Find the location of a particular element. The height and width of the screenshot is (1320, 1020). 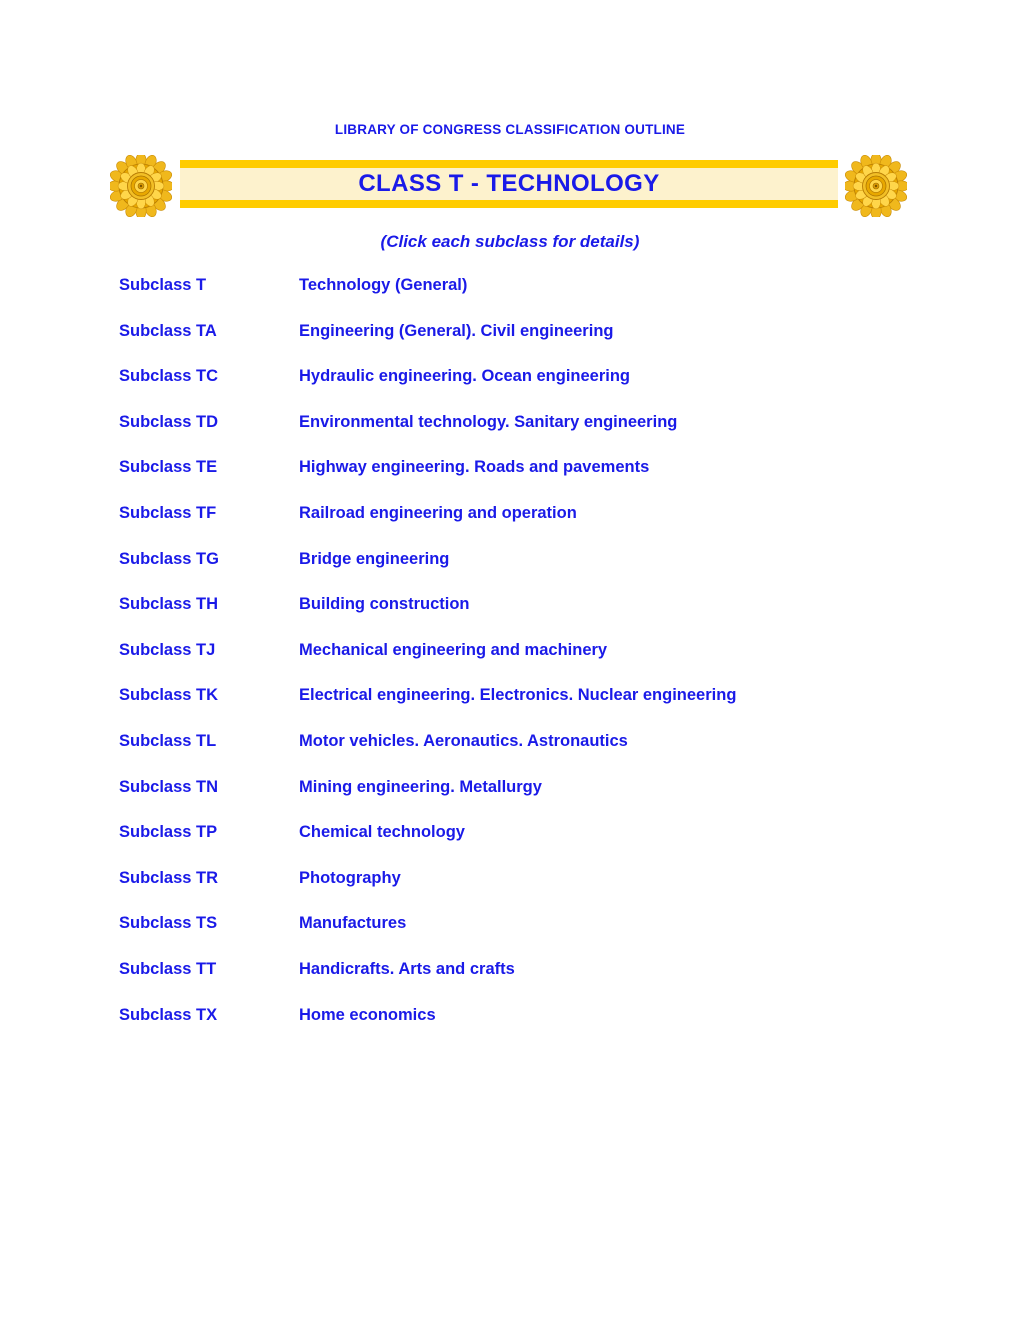

subclass-title-link: Hydraulic engineering. Ocean engineering is located at coordinates (464, 376).